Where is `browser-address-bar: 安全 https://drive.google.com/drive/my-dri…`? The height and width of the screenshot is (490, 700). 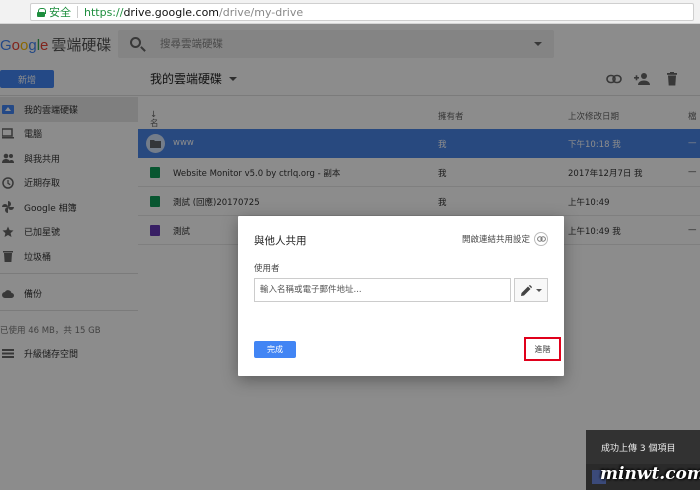
browser-address-bar: 安全 https://drive.google.com/drive/my-dri… is located at coordinates (350, 12).